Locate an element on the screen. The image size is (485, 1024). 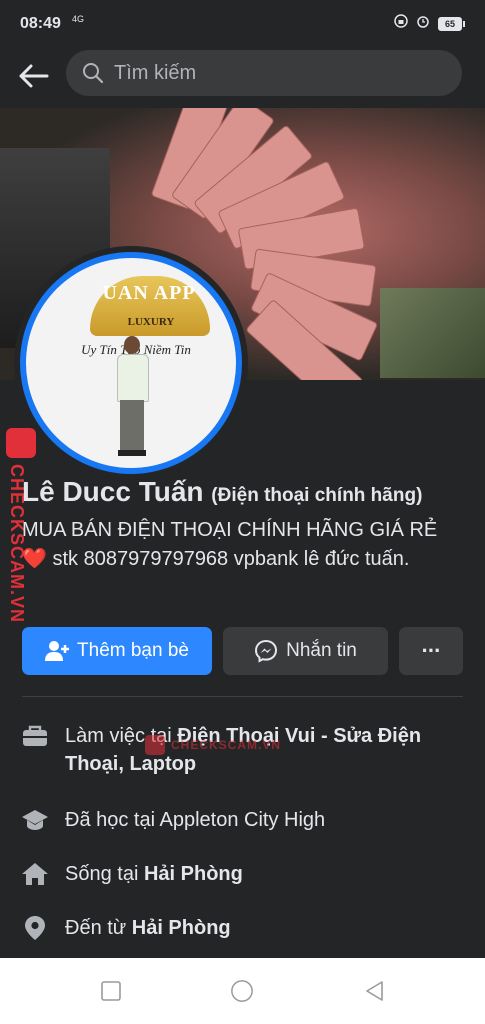
add-friend-label: Thêm bạn bè is located at coordinates (133, 650).